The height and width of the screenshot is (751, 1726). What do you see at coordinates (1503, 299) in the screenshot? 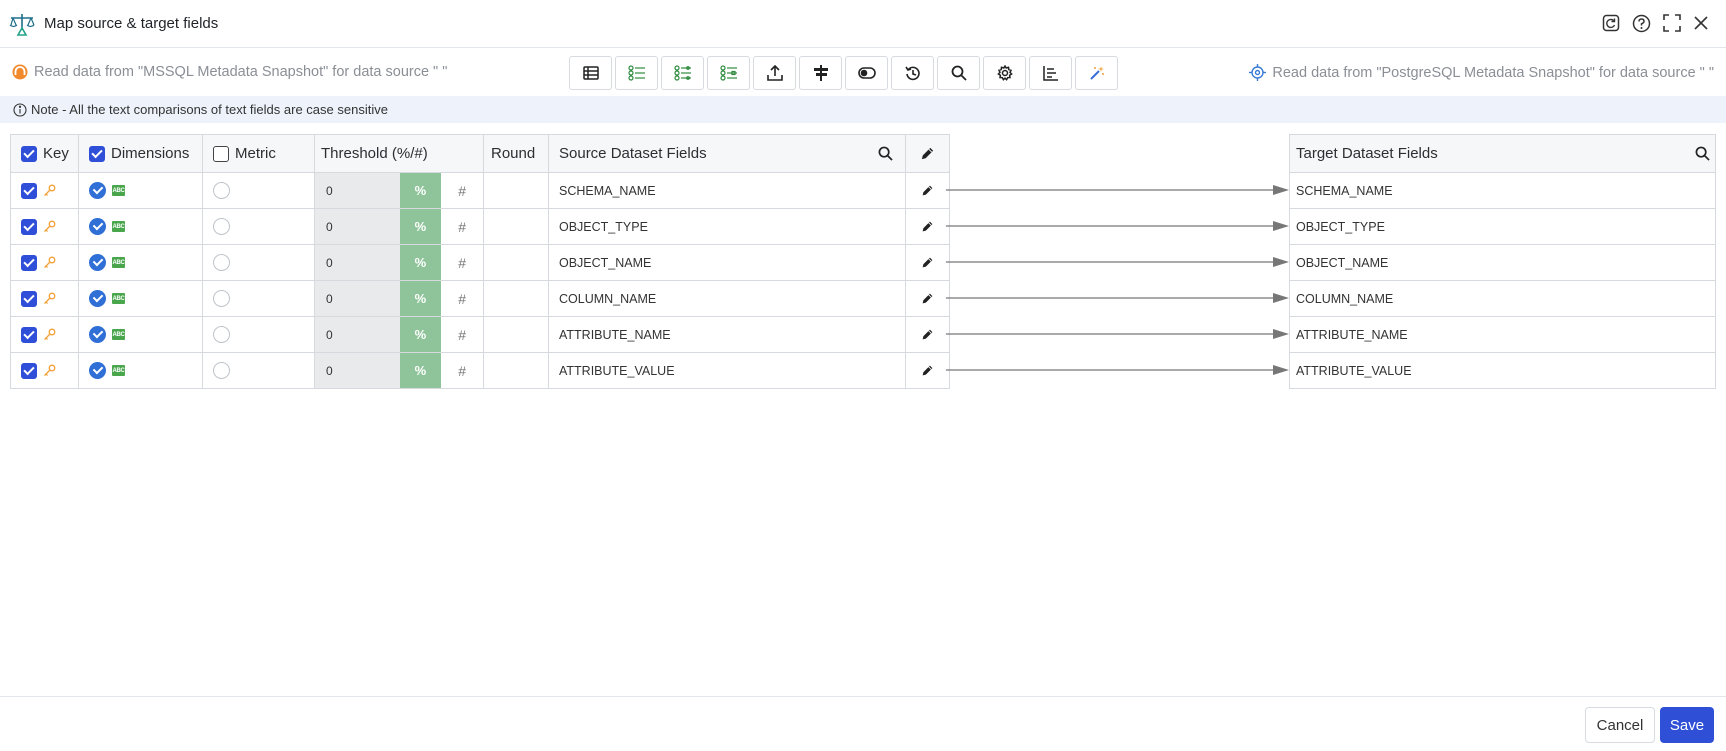
I see `target-field-name: COLUMN_NAME` at bounding box center [1503, 299].